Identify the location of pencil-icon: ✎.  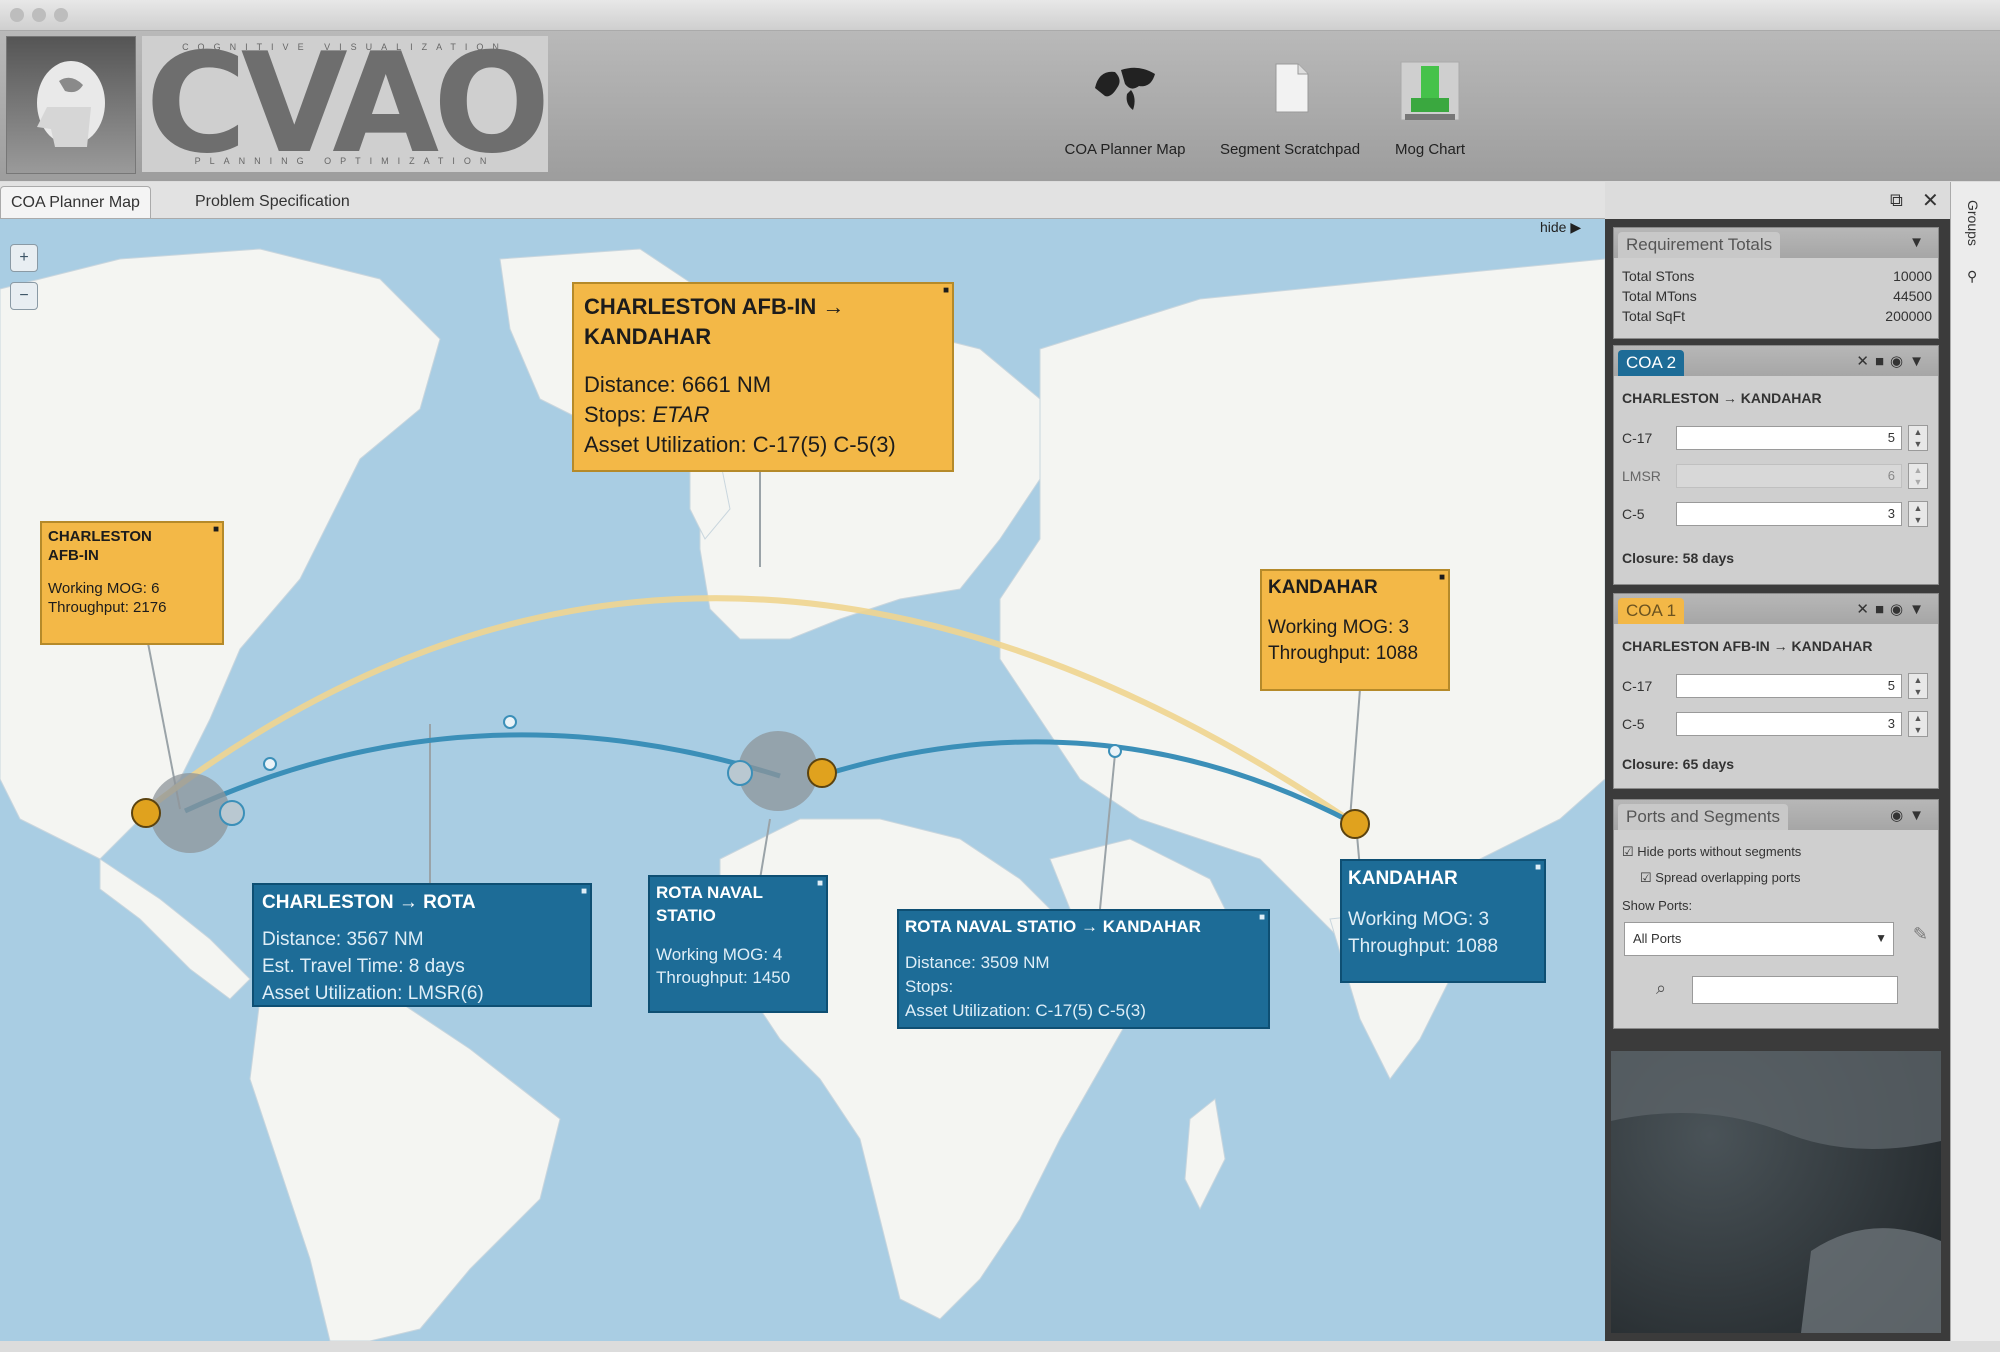
(1920, 934).